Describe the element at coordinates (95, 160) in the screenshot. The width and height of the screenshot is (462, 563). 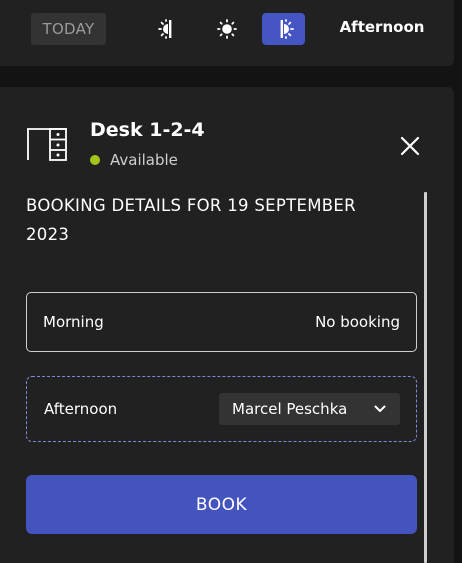
I see `status-dot-icon` at that location.